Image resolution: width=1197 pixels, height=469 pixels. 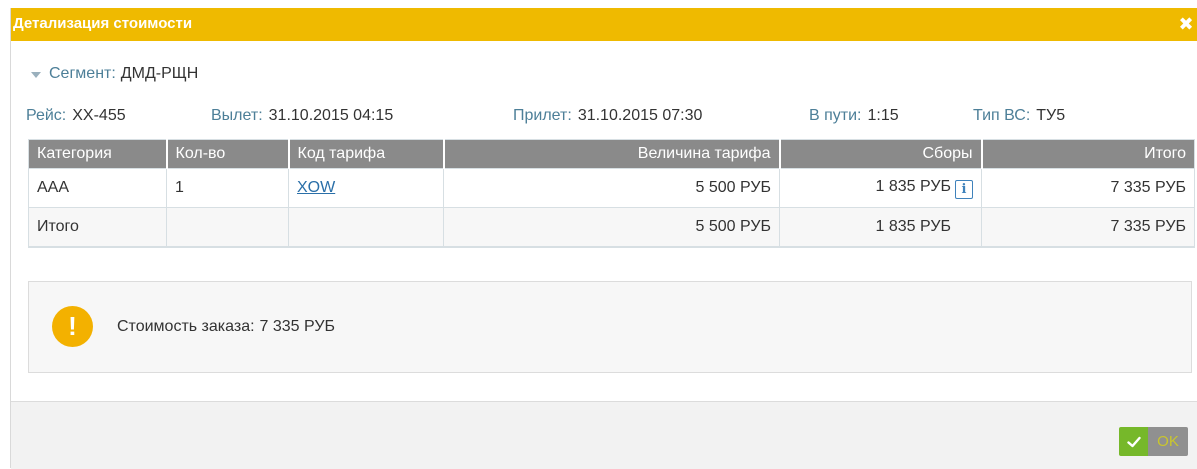 What do you see at coordinates (1088, 227) in the screenshot?
I see `total-sum: 7 335 РУБ` at bounding box center [1088, 227].